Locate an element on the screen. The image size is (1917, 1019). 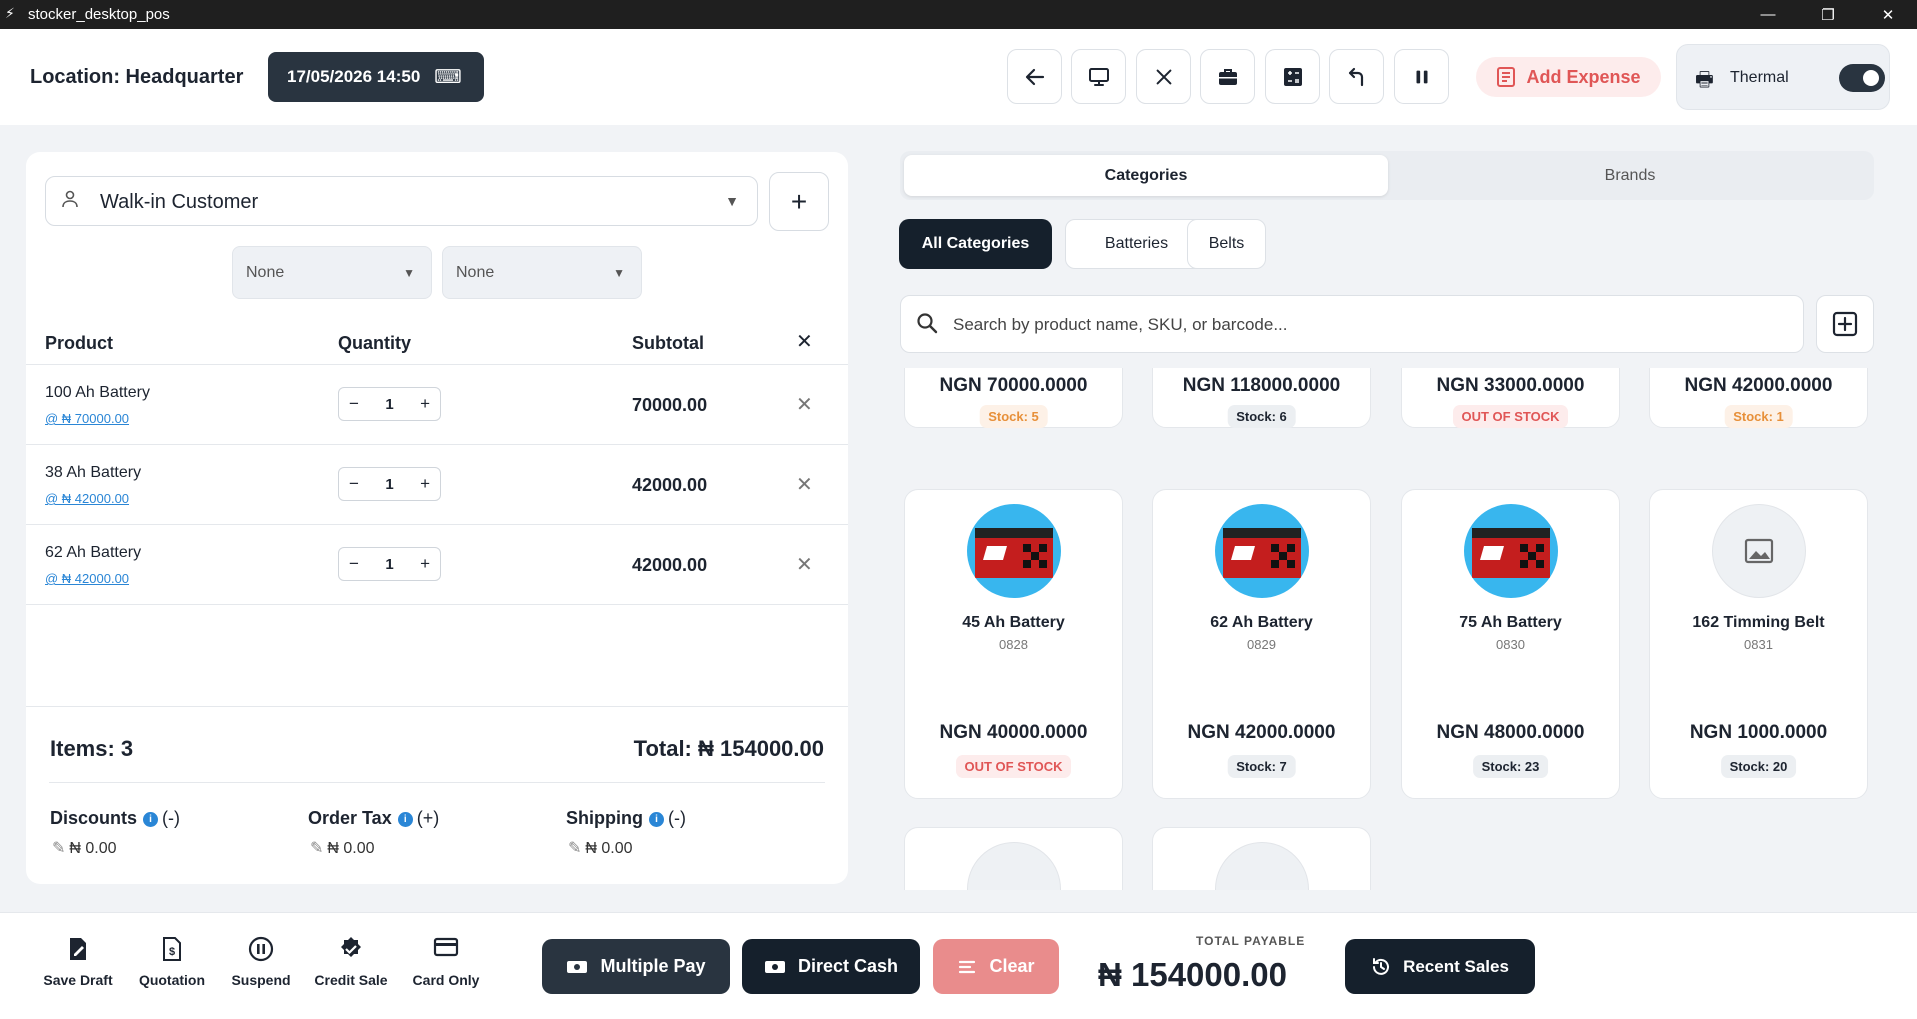
discounts-value: ✎ ₦ 0.00 is located at coordinates (84, 848).